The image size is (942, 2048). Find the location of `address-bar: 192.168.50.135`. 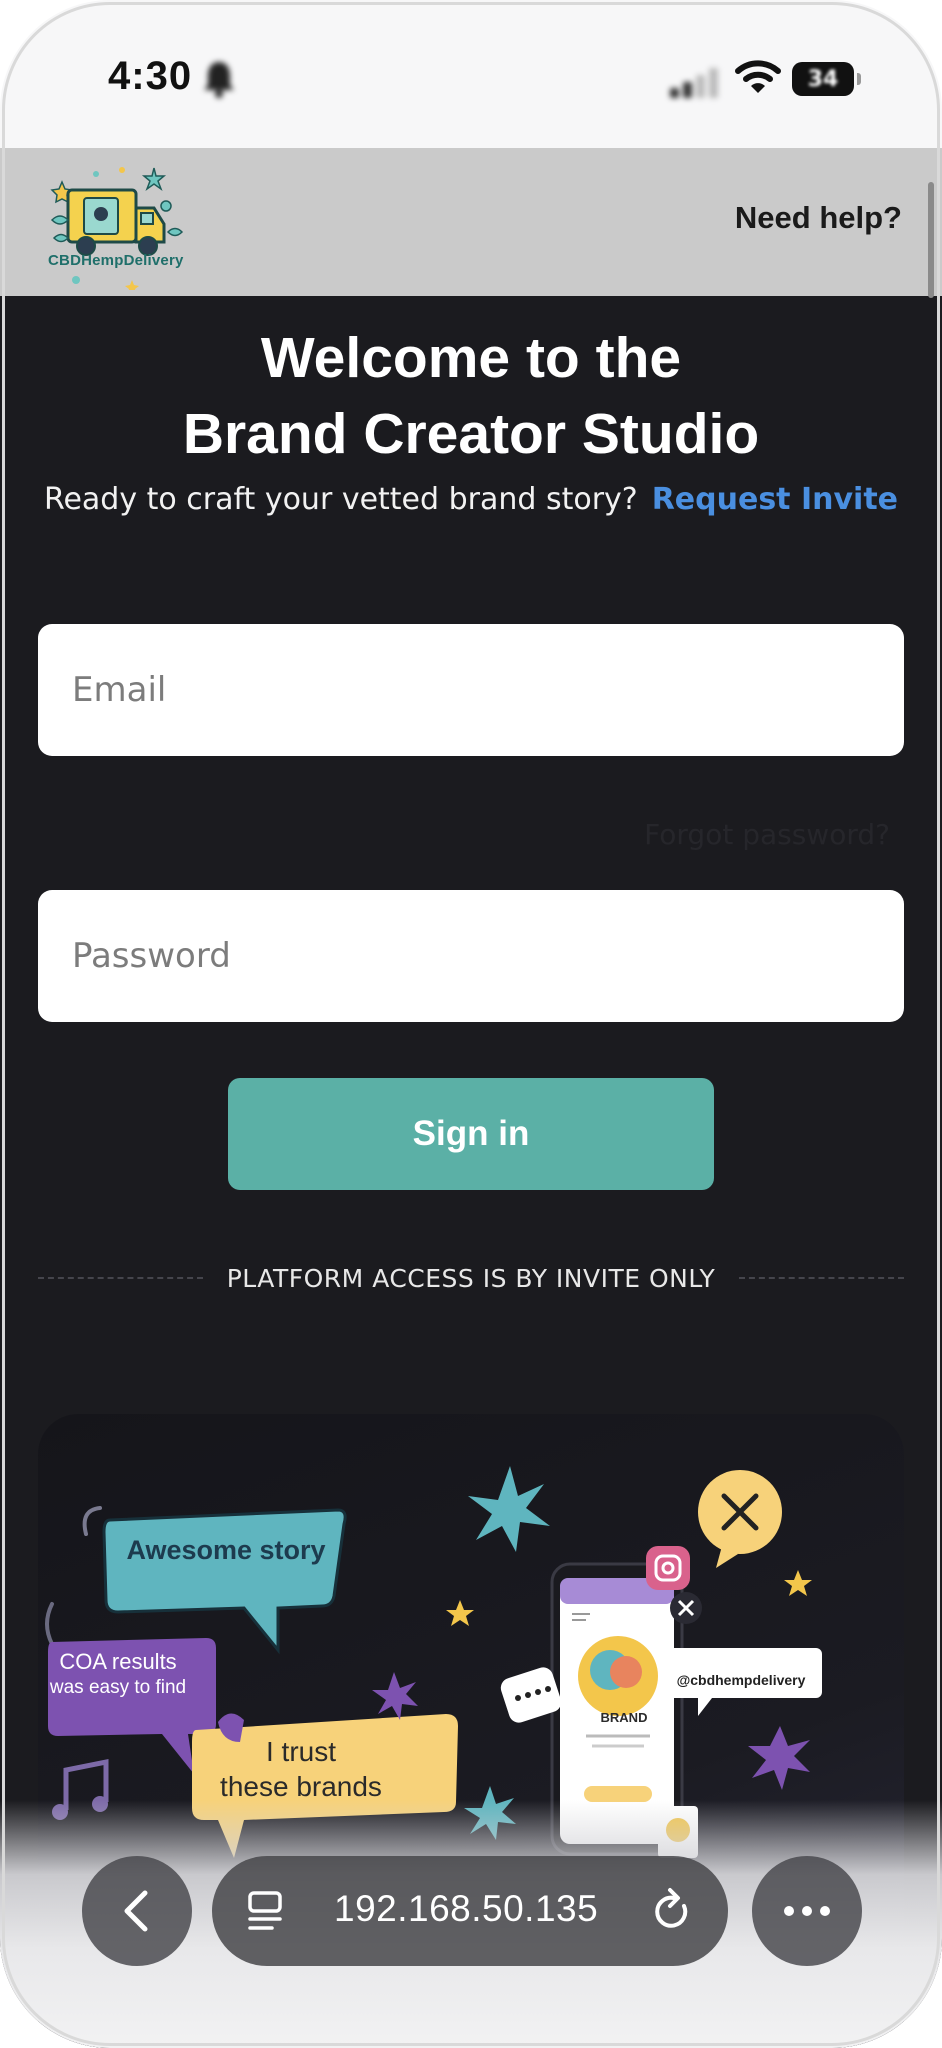

address-bar: 192.168.50.135 is located at coordinates (470, 1911).